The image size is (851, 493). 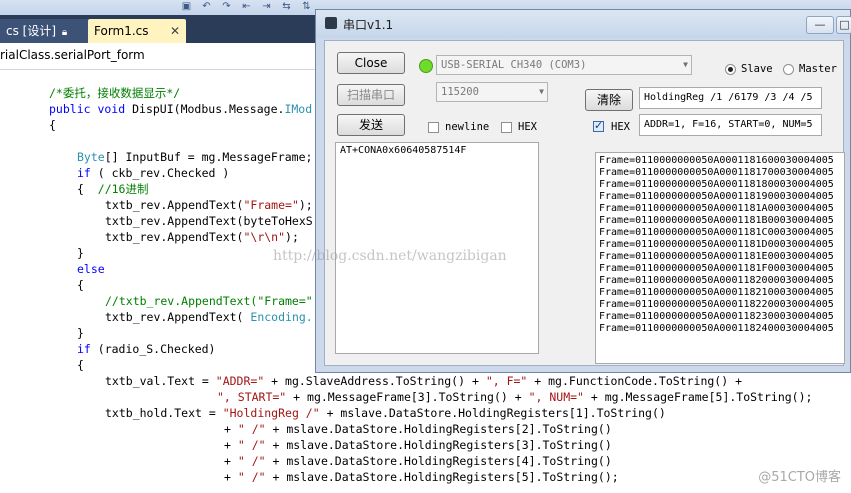 I want to click on holding-register-text: HoldingReg /1 /6179 /3 /4 /5, so click(x=728, y=97).